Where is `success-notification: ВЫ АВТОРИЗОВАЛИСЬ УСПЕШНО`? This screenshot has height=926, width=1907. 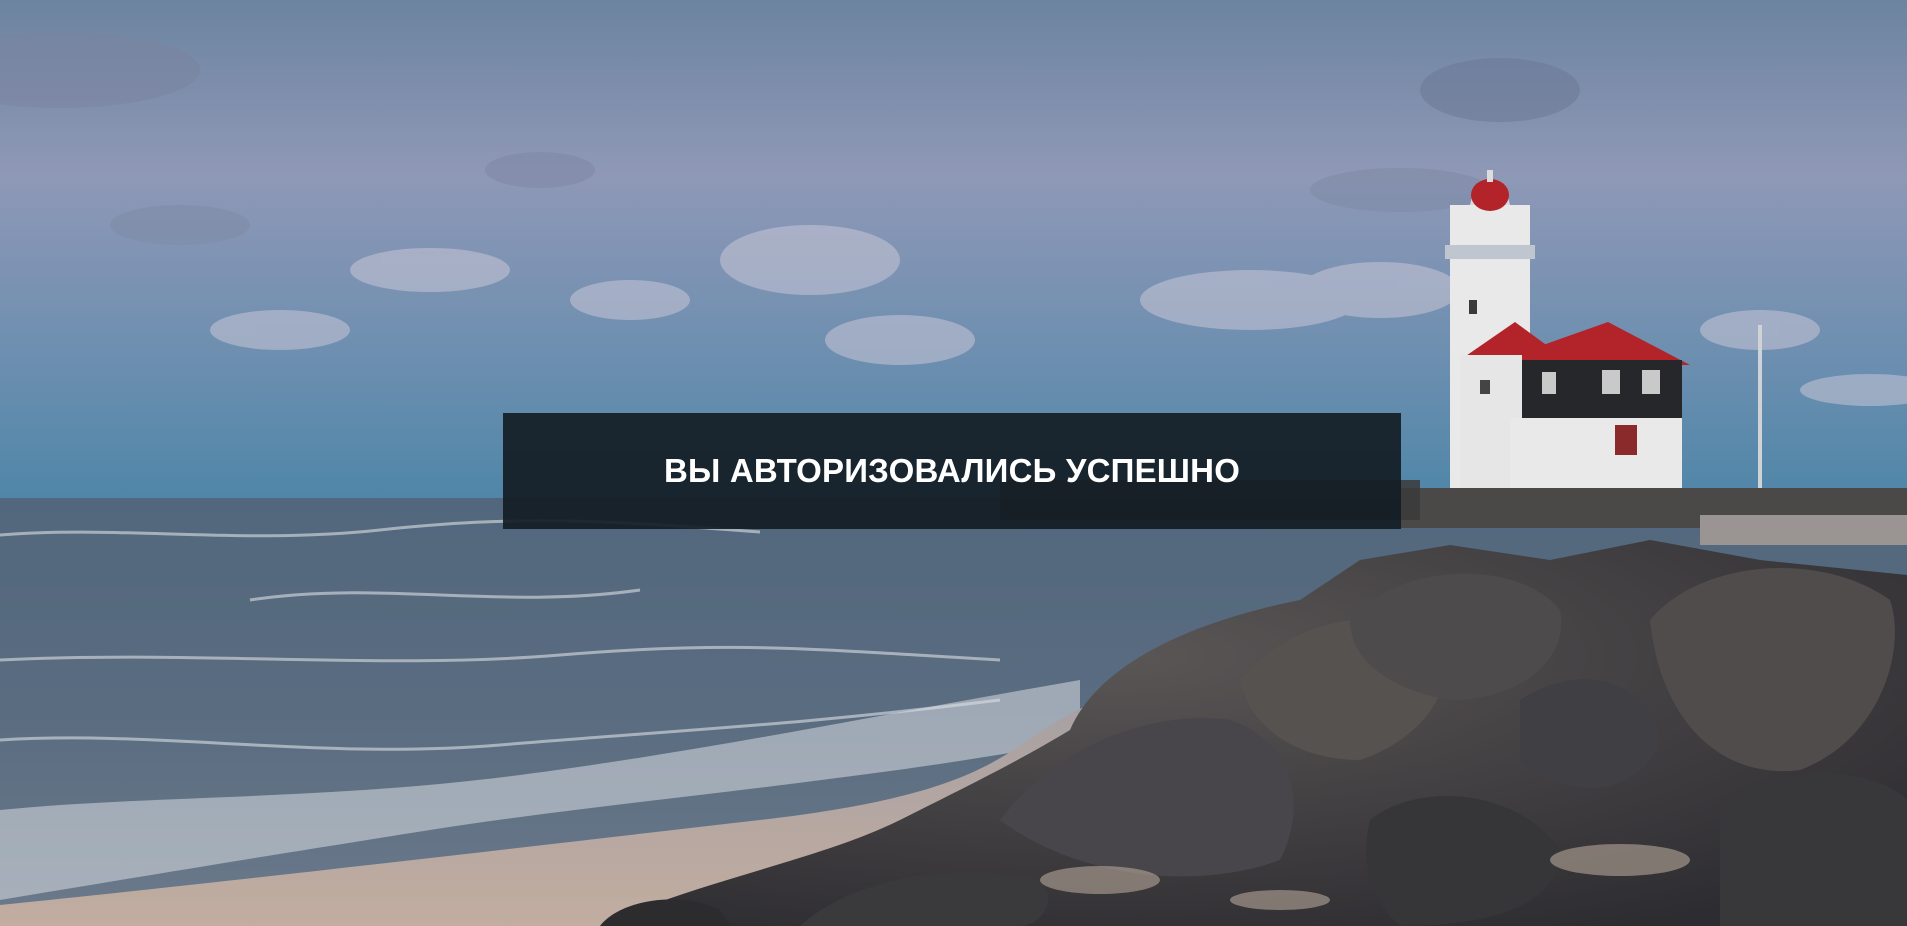
success-notification: ВЫ АВТОРИЗОВАЛИСЬ УСПЕШНО is located at coordinates (952, 471).